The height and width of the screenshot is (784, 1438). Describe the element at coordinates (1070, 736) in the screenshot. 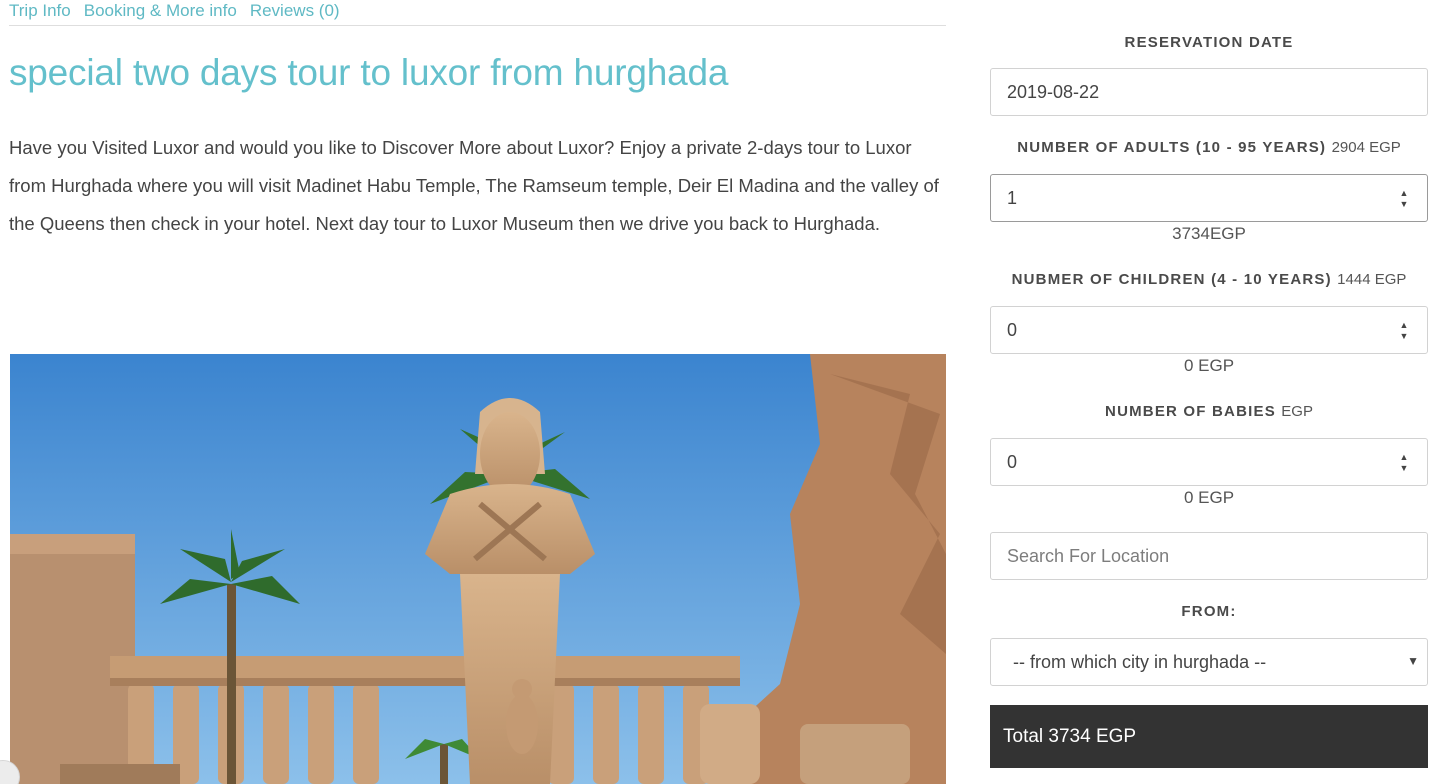

I see `total-price: Total 3734 EGP` at that location.